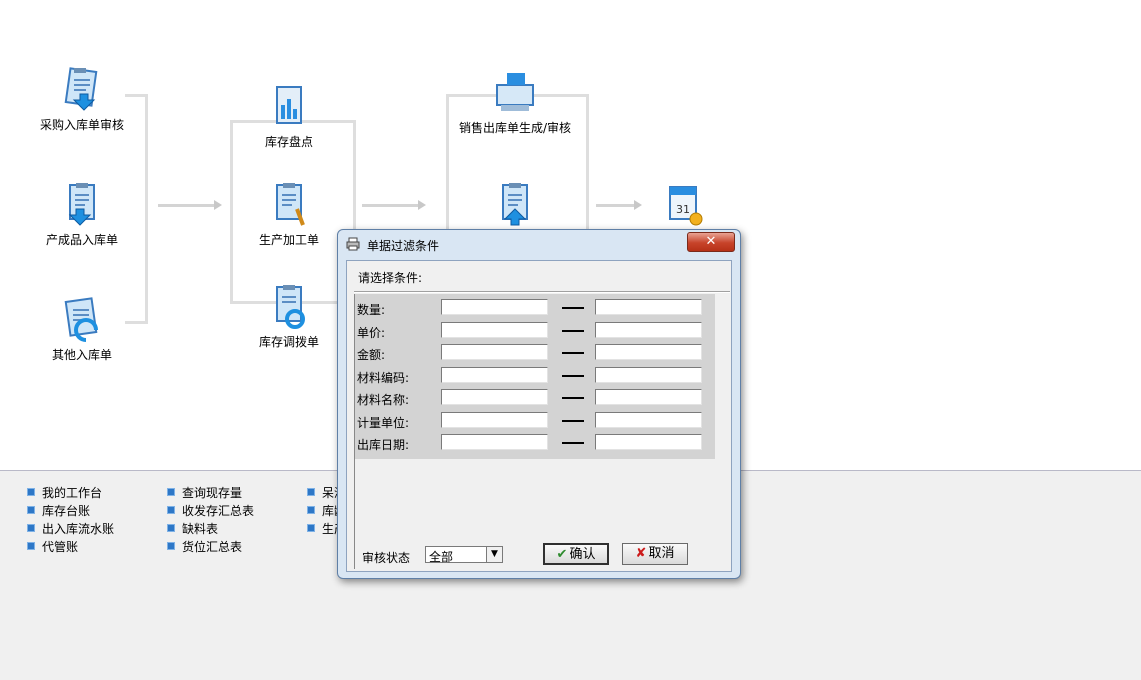 Image resolution: width=1141 pixels, height=680 pixels. What do you see at coordinates (403, 246) in the screenshot?
I see `dialog-title: 单据过滤条件` at bounding box center [403, 246].